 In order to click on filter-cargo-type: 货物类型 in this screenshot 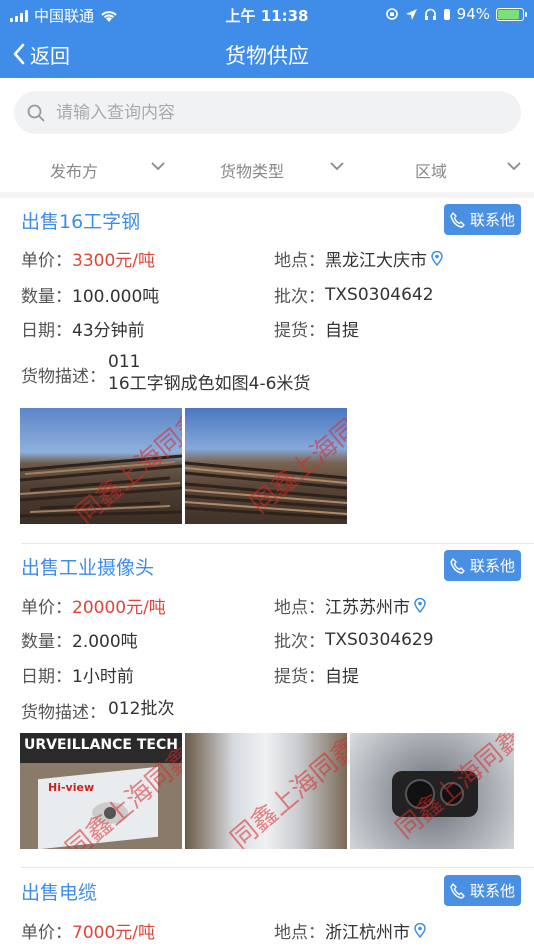, I will do `click(282, 170)`.